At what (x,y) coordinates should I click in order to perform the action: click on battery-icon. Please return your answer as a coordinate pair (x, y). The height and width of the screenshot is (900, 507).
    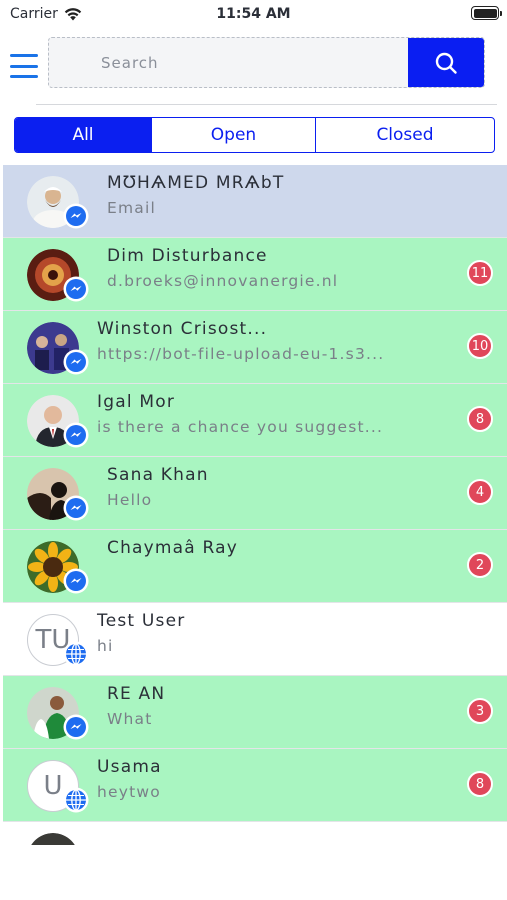
    Looking at the image, I should click on (486, 13).